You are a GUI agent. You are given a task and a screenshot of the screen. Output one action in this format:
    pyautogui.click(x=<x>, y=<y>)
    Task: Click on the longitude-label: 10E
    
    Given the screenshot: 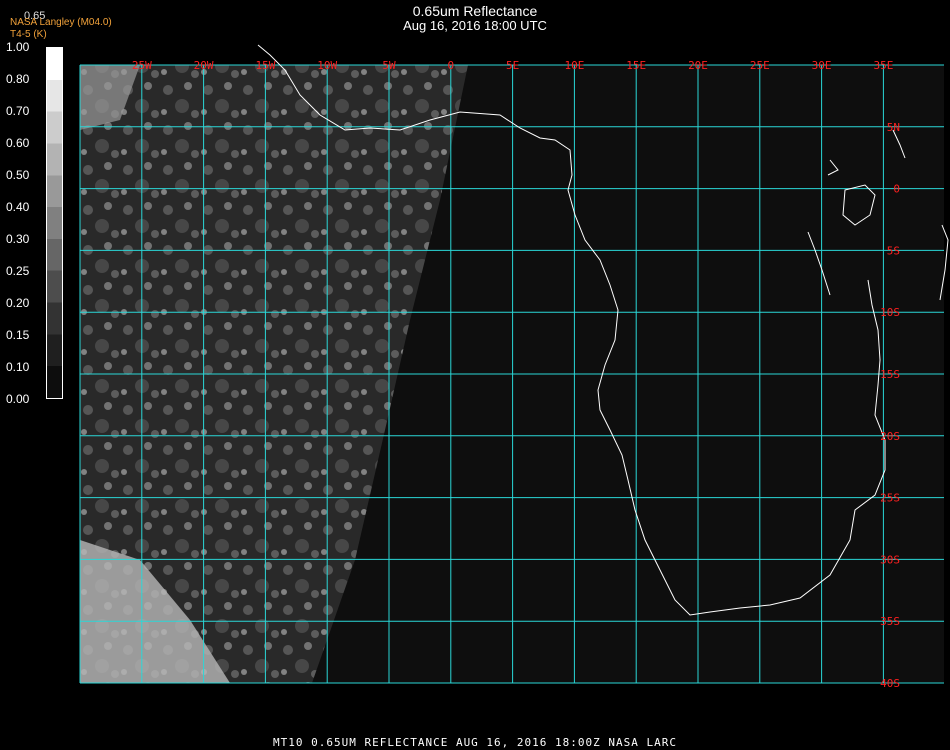 What is the action you would take?
    pyautogui.click(x=574, y=65)
    